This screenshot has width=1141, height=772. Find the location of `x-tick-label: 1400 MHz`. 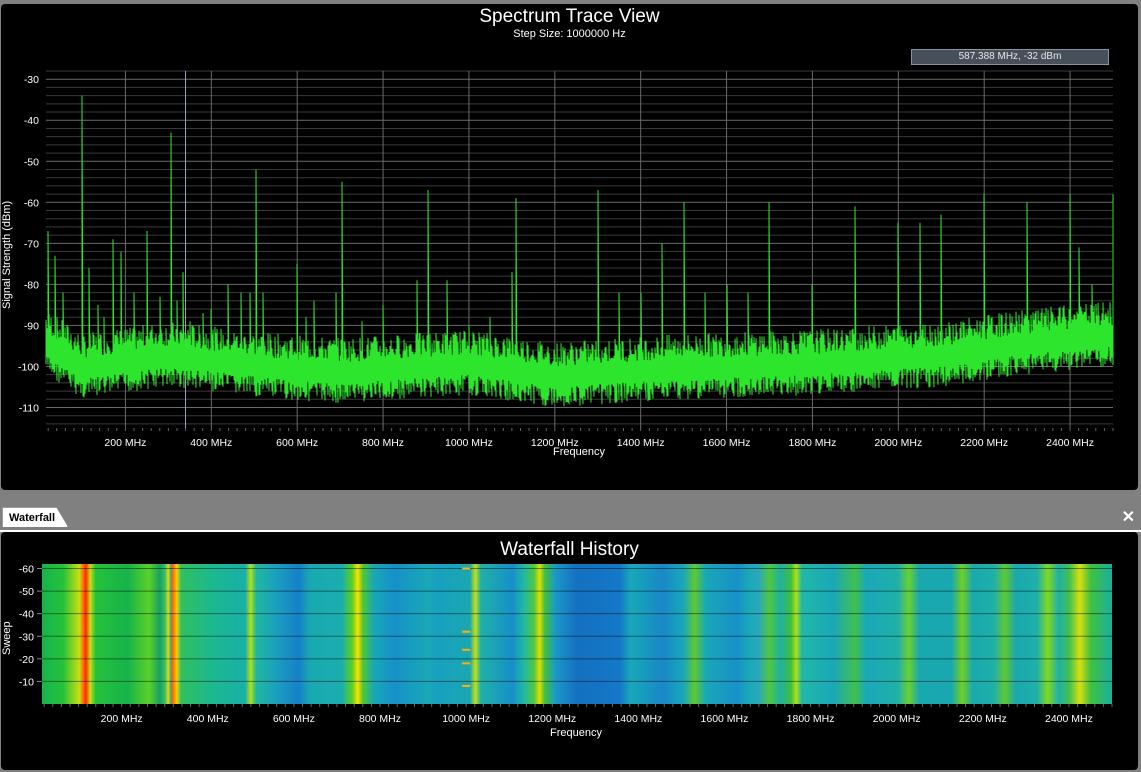

x-tick-label: 1400 MHz is located at coordinates (641, 443).